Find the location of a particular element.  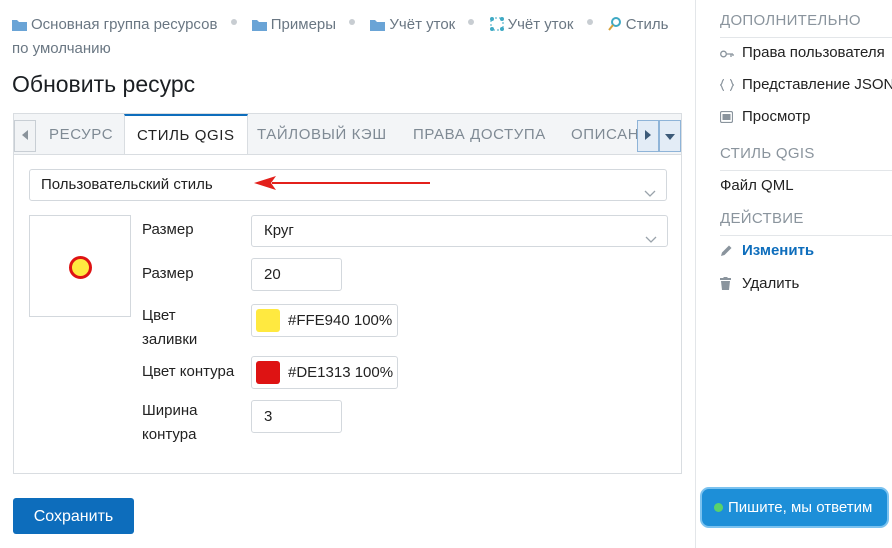

stroke-width-value: 3 is located at coordinates (268, 416).